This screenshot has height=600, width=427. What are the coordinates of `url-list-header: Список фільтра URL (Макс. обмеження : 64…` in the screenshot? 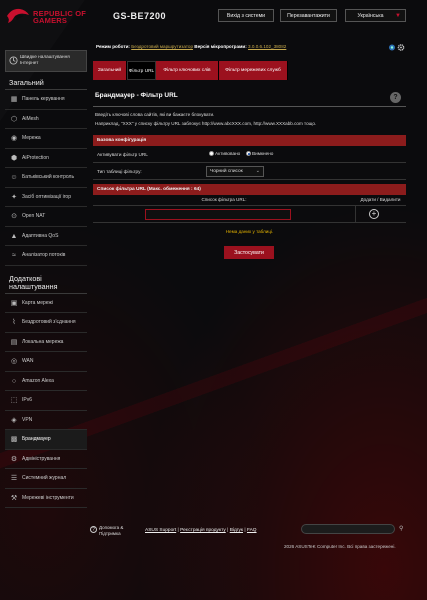 It's located at (249, 189).